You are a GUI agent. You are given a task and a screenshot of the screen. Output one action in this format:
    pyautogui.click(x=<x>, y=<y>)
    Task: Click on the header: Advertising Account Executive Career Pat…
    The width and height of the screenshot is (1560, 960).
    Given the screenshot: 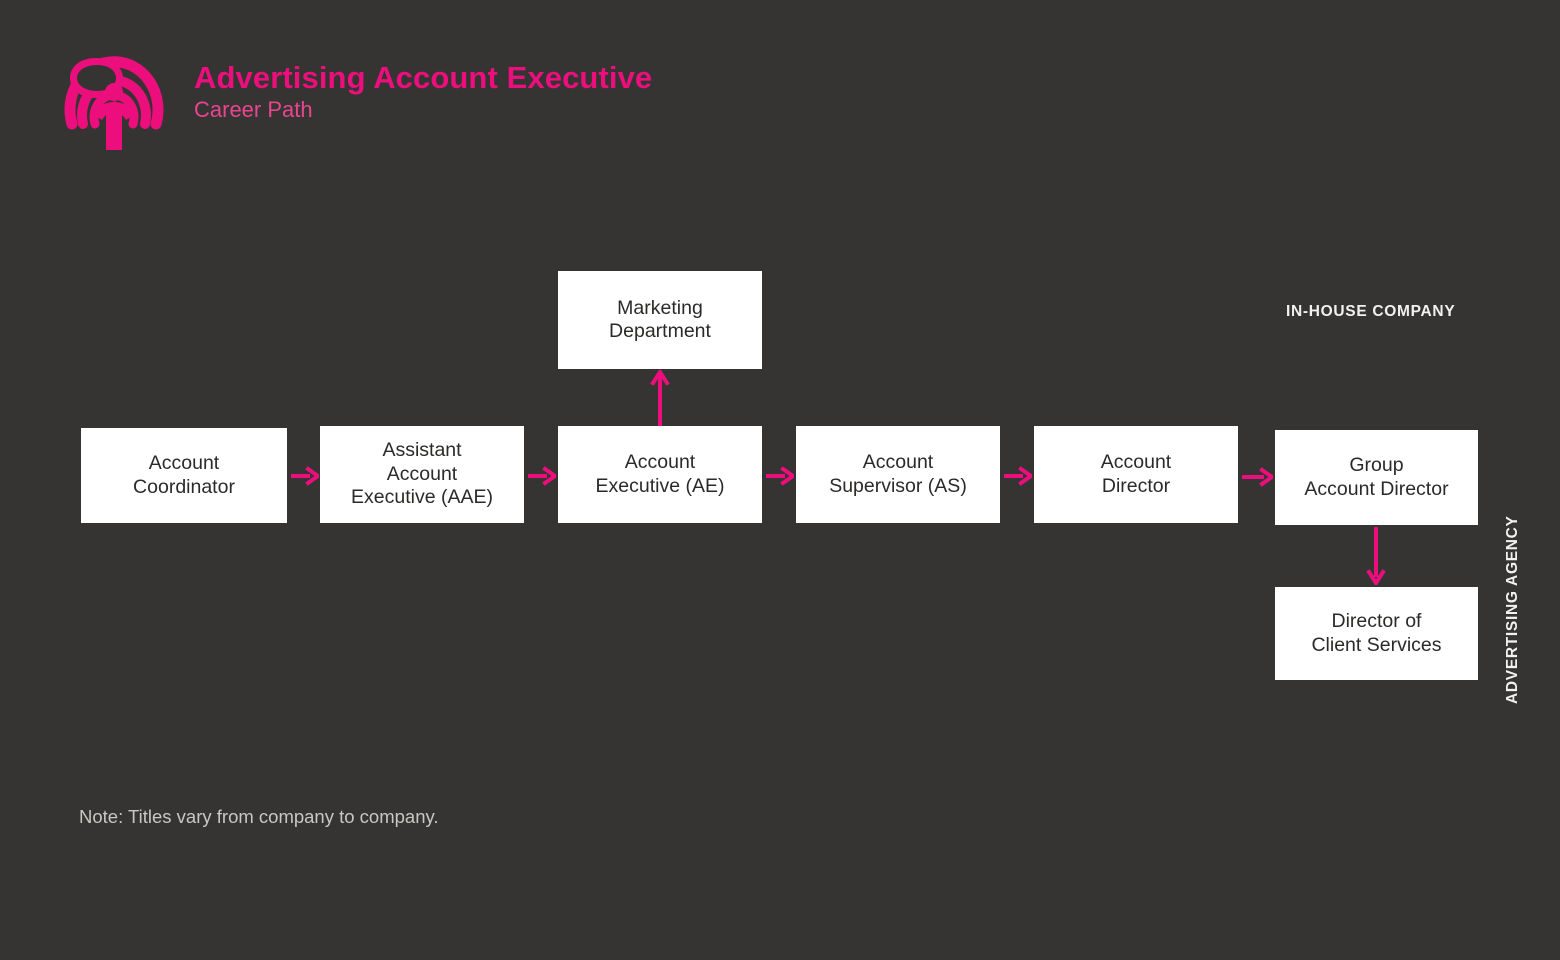 What is the action you would take?
    pyautogui.click(x=352, y=90)
    